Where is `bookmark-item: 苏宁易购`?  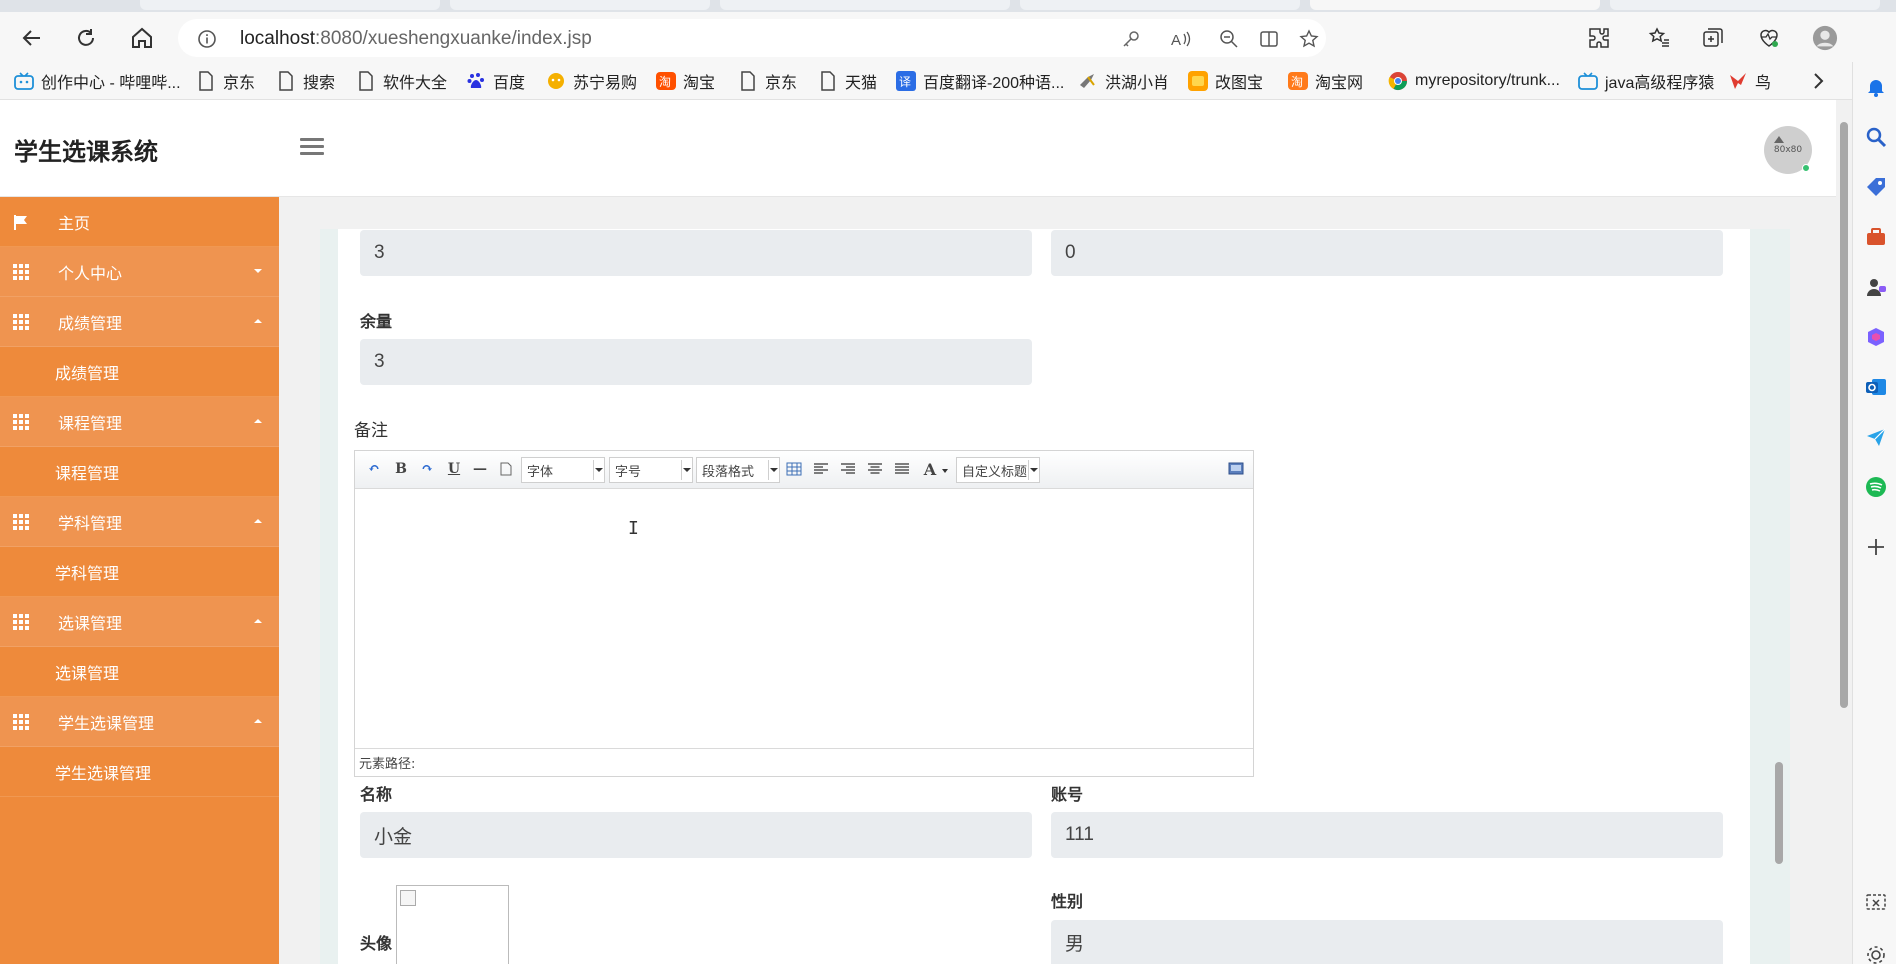
bookmark-item: 苏宁易购 is located at coordinates (591, 81).